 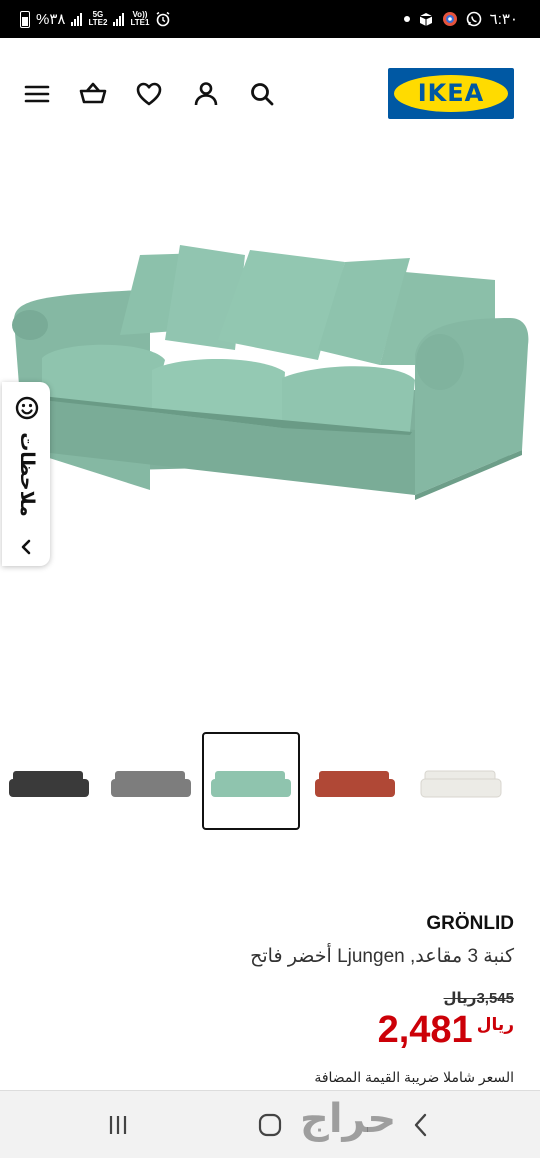 I want to click on logo-text: IKEA, so click(x=451, y=93).